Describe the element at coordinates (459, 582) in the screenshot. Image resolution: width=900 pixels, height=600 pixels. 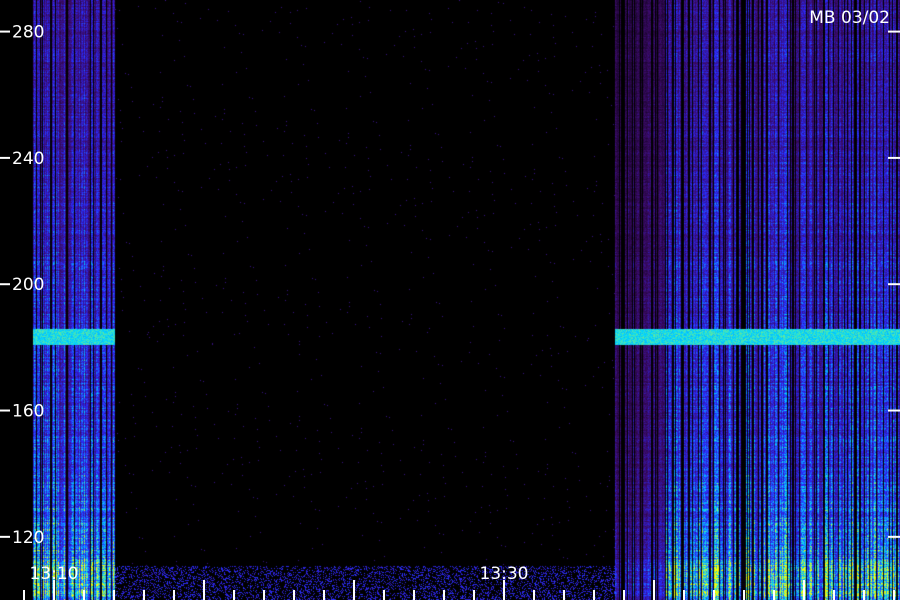
I see `x-axis: 13:1013:3013:50` at that location.